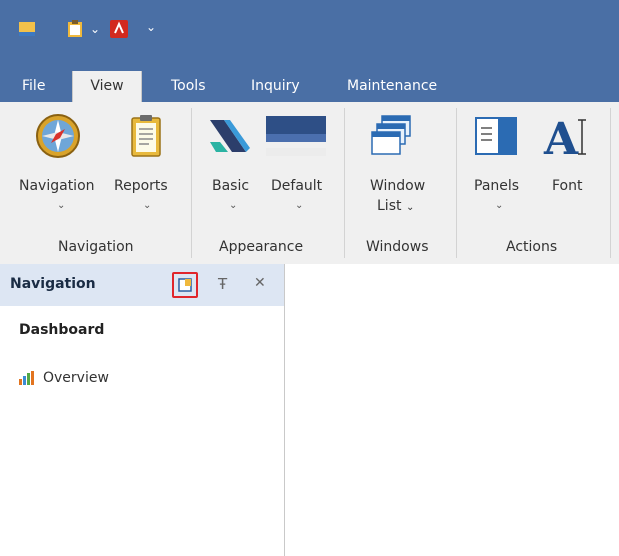 Image resolution: width=619 pixels, height=556 pixels. I want to click on customize-dropdown-icon: ⌄, so click(151, 27).